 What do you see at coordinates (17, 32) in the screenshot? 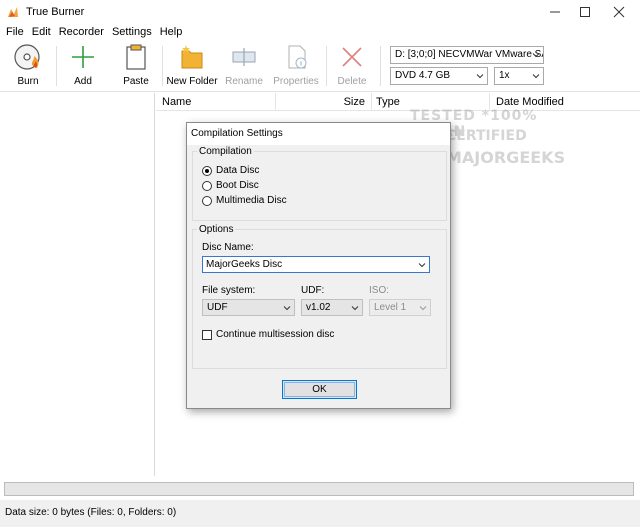
I see `menu-file: File` at bounding box center [17, 32].